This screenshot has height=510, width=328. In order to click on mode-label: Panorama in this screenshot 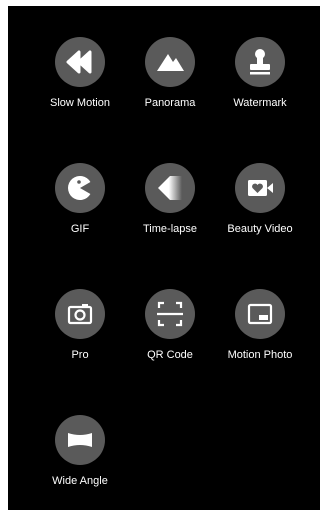, I will do `click(170, 103)`.